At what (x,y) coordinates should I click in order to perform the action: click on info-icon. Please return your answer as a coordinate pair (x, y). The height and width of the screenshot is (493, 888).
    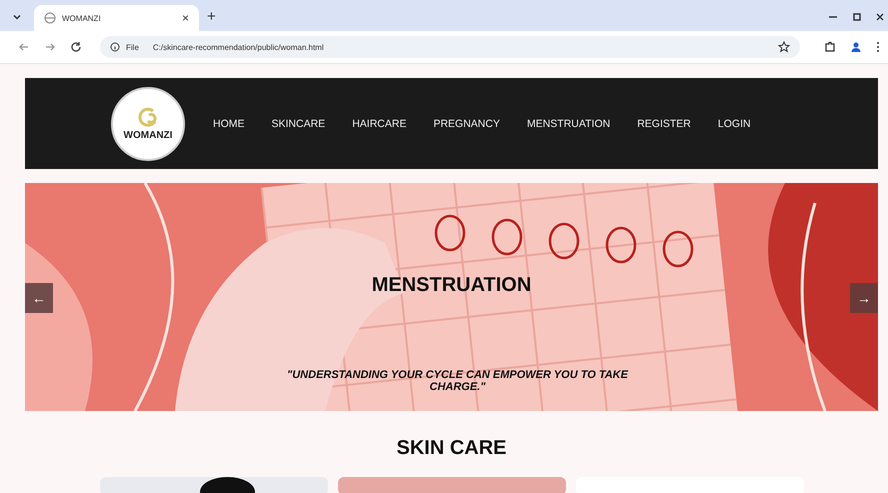
    Looking at the image, I should click on (115, 47).